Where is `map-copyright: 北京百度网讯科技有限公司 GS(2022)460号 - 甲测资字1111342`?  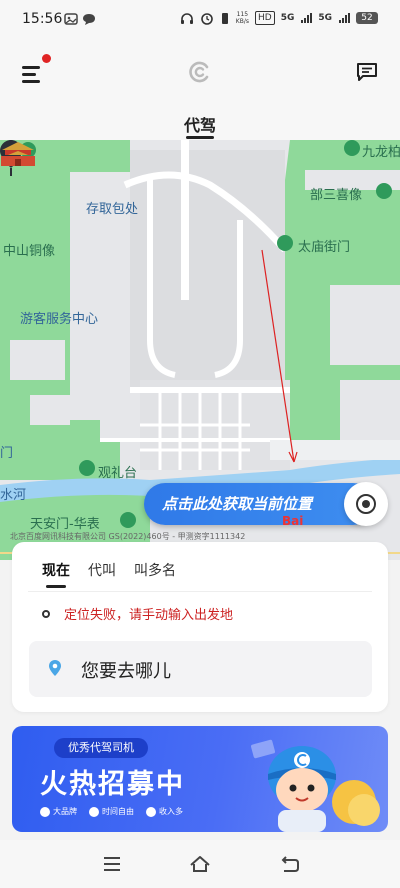 map-copyright: 北京百度网讯科技有限公司 GS(2022)460号 - 甲测资字1111342 is located at coordinates (128, 536).